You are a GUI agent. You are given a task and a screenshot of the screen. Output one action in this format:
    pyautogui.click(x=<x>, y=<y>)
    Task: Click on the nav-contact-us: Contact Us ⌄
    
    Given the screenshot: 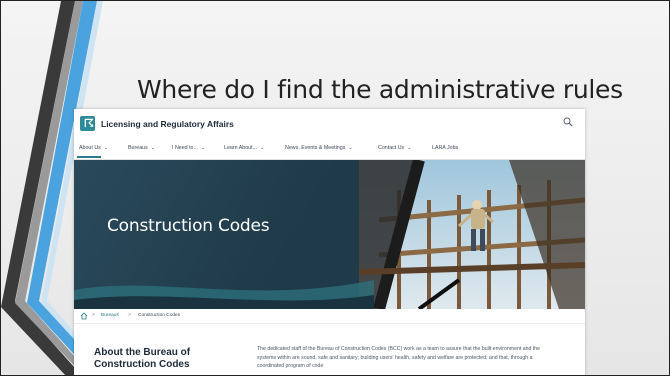 What is the action you would take?
    pyautogui.click(x=394, y=148)
    